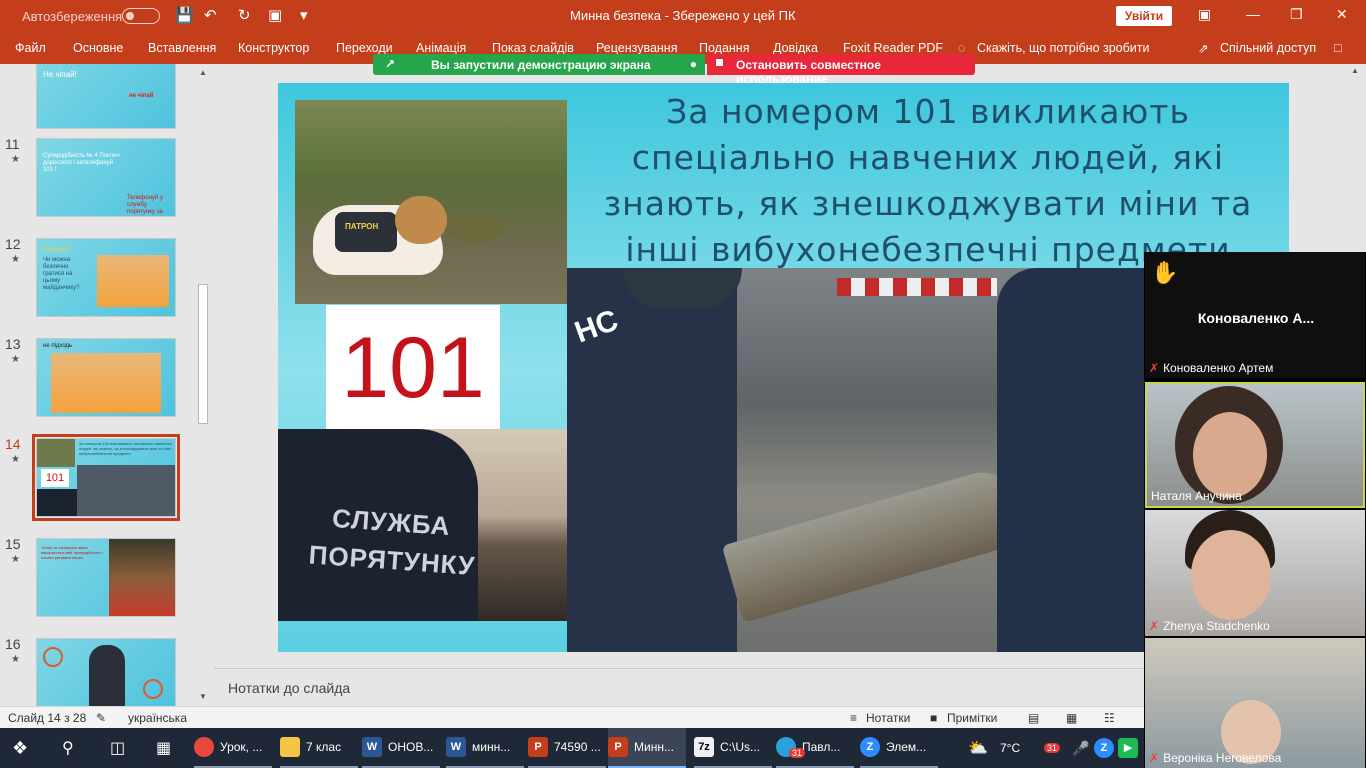 The width and height of the screenshot is (1366, 768). Describe the element at coordinates (13, 344) in the screenshot. I see `slide-number: 13` at that location.